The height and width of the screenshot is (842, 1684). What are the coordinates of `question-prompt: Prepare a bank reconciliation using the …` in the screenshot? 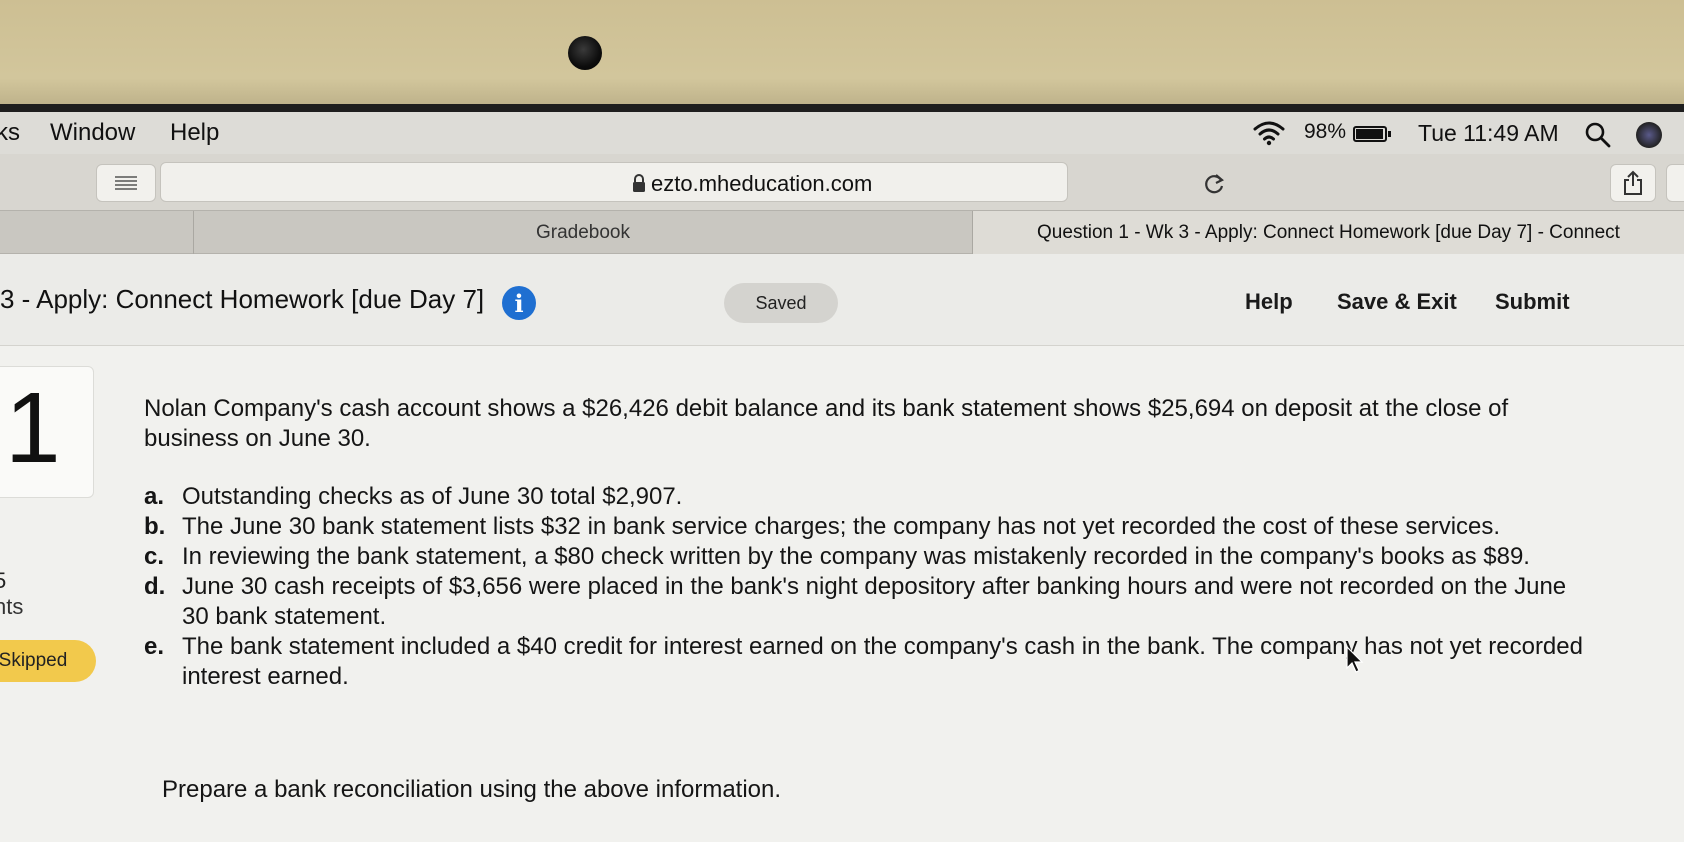 It's located at (472, 789).